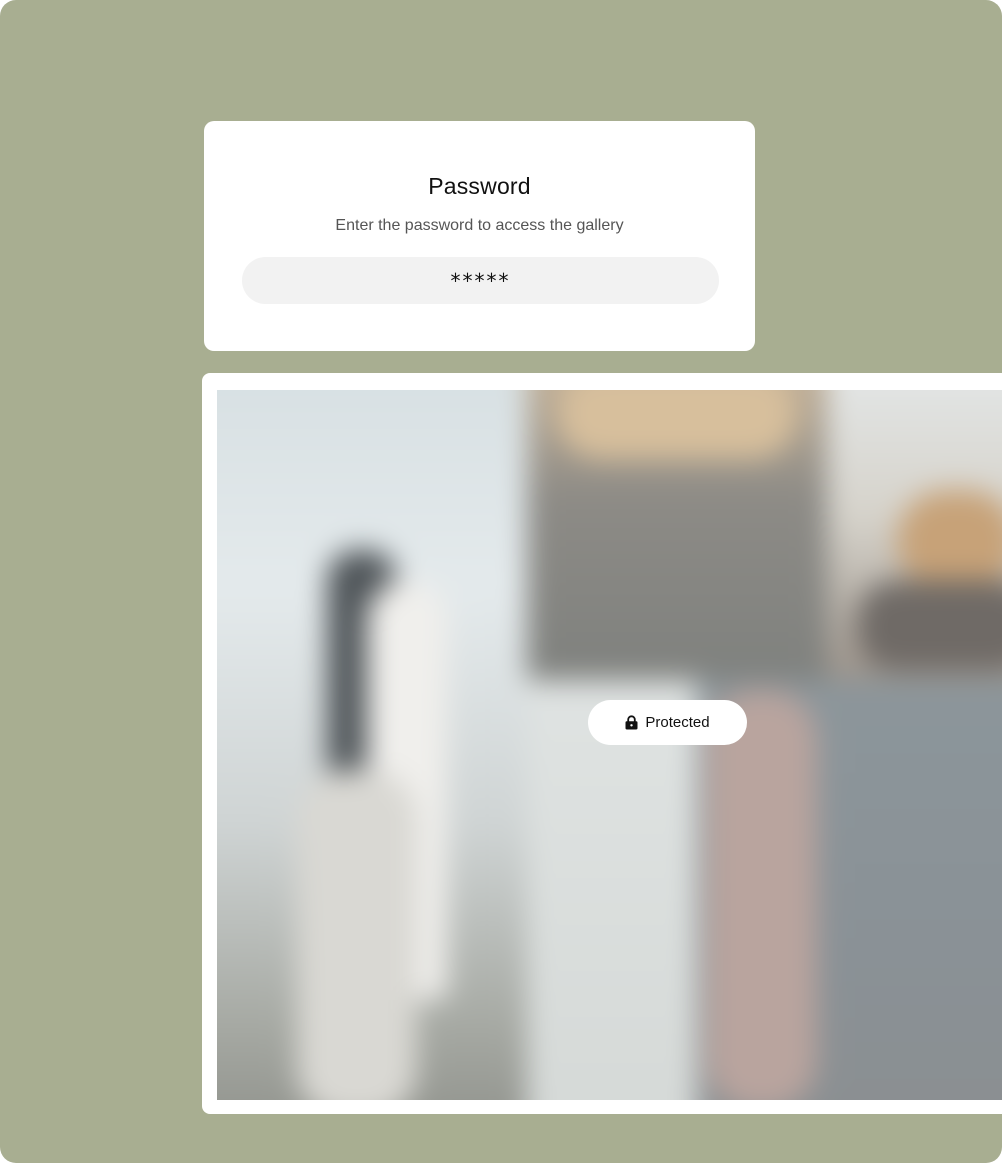  Describe the element at coordinates (480, 280) in the screenshot. I see `password-input` at that location.